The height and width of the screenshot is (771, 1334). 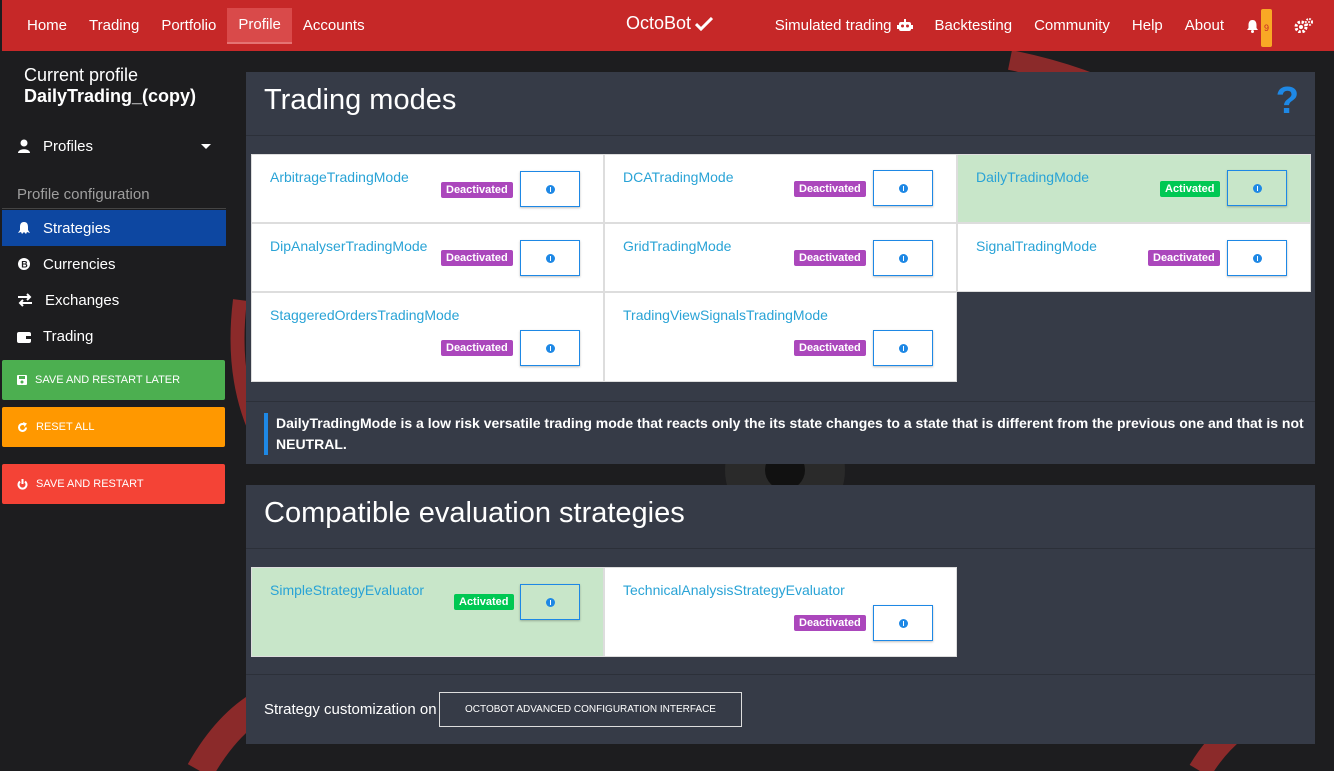 I want to click on tile-grid-trading-mode: GridTradingMode Deactivated, so click(x=780, y=257).